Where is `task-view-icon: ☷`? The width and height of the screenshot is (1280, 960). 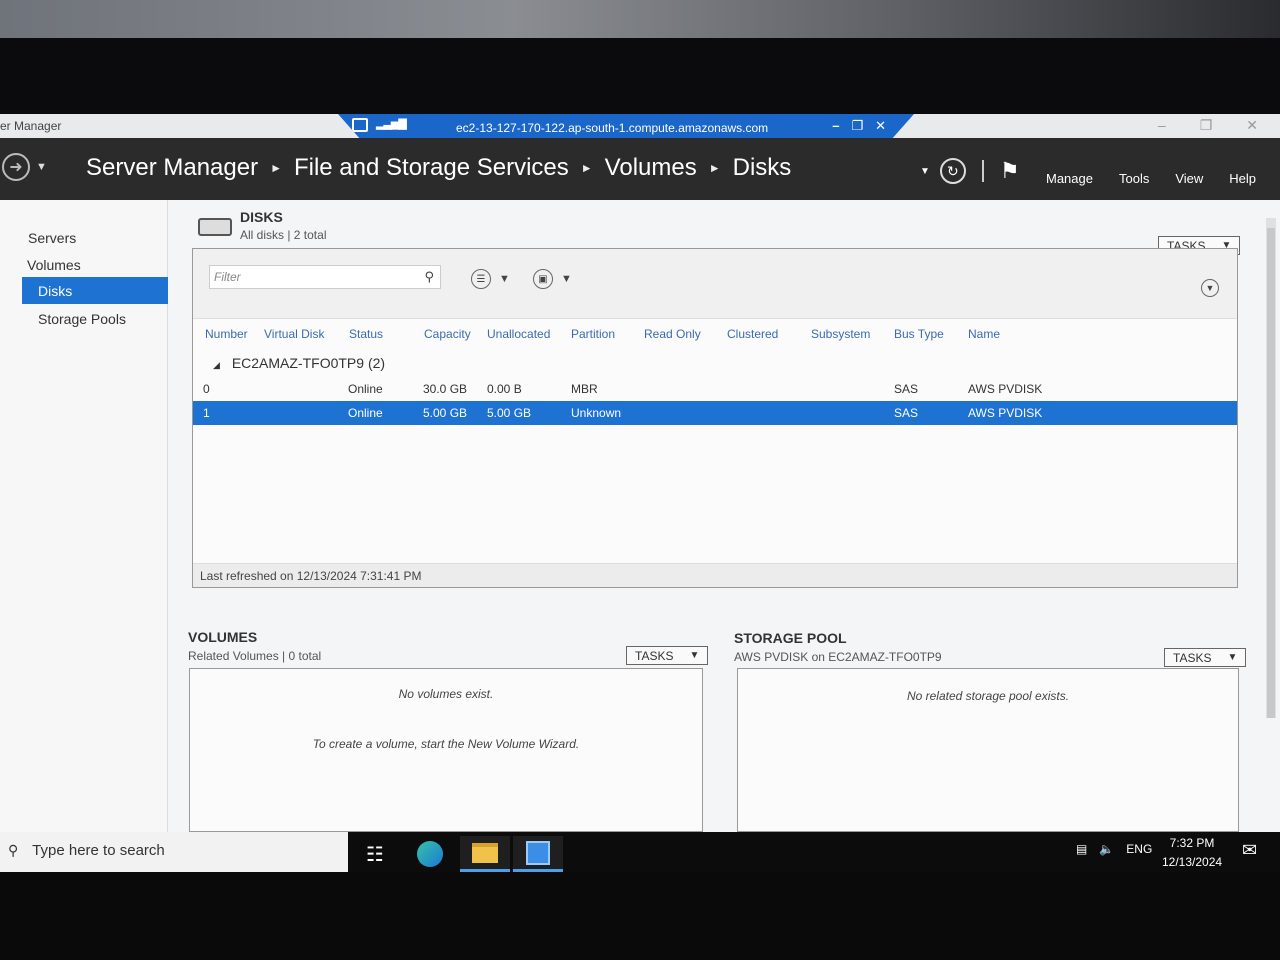
task-view-icon: ☷ is located at coordinates (375, 854).